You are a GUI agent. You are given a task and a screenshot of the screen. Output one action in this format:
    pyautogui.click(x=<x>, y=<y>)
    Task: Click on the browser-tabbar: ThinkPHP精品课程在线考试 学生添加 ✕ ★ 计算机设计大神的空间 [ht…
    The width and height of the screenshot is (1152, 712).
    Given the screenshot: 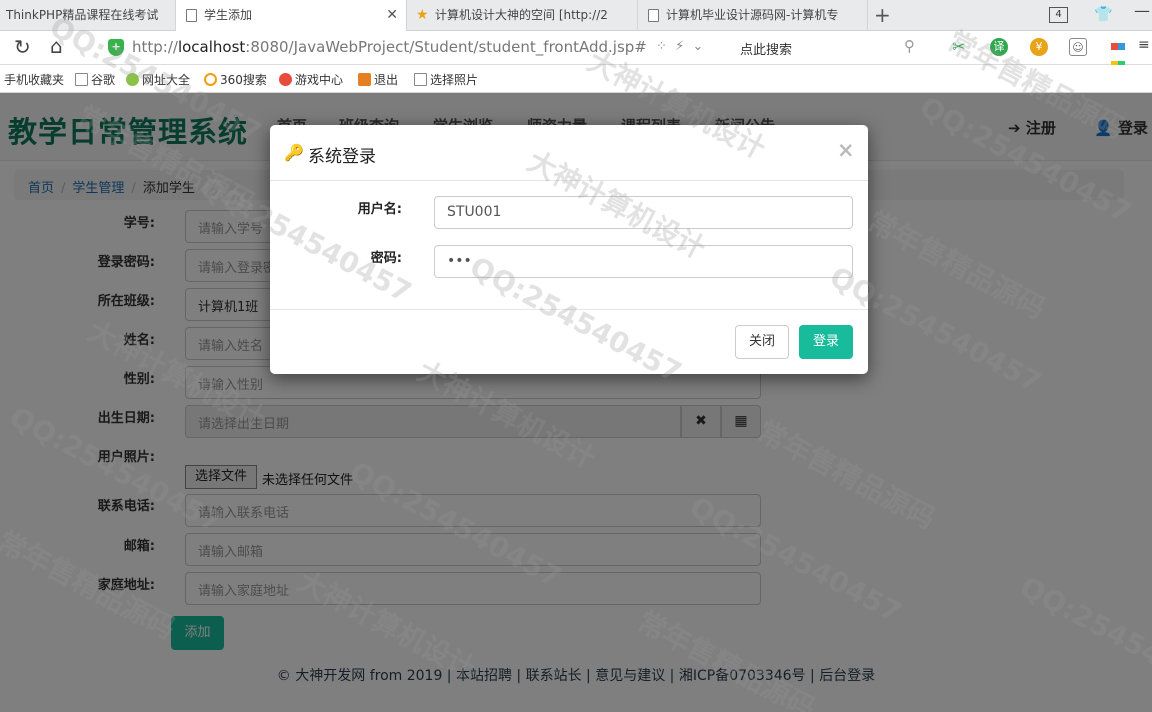 What is the action you would take?
    pyautogui.click(x=576, y=16)
    